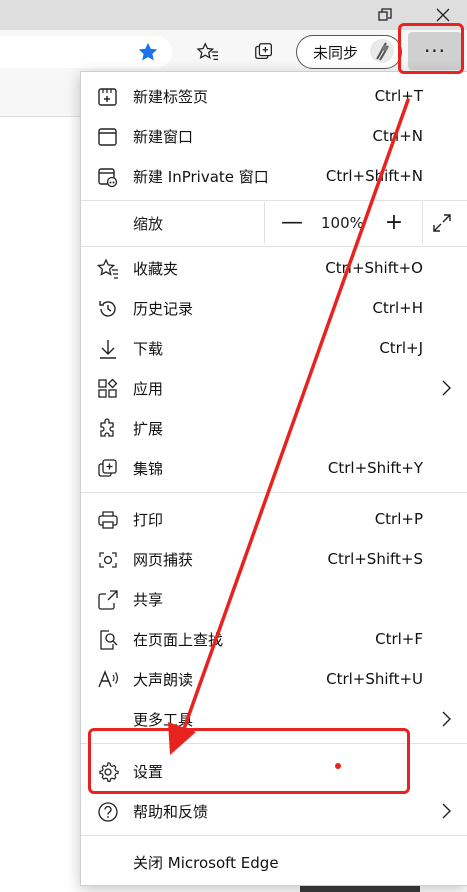 This screenshot has height=892, width=467. What do you see at coordinates (206, 862) in the screenshot?
I see `menu-label: 关闭 Microsoft Edge` at bounding box center [206, 862].